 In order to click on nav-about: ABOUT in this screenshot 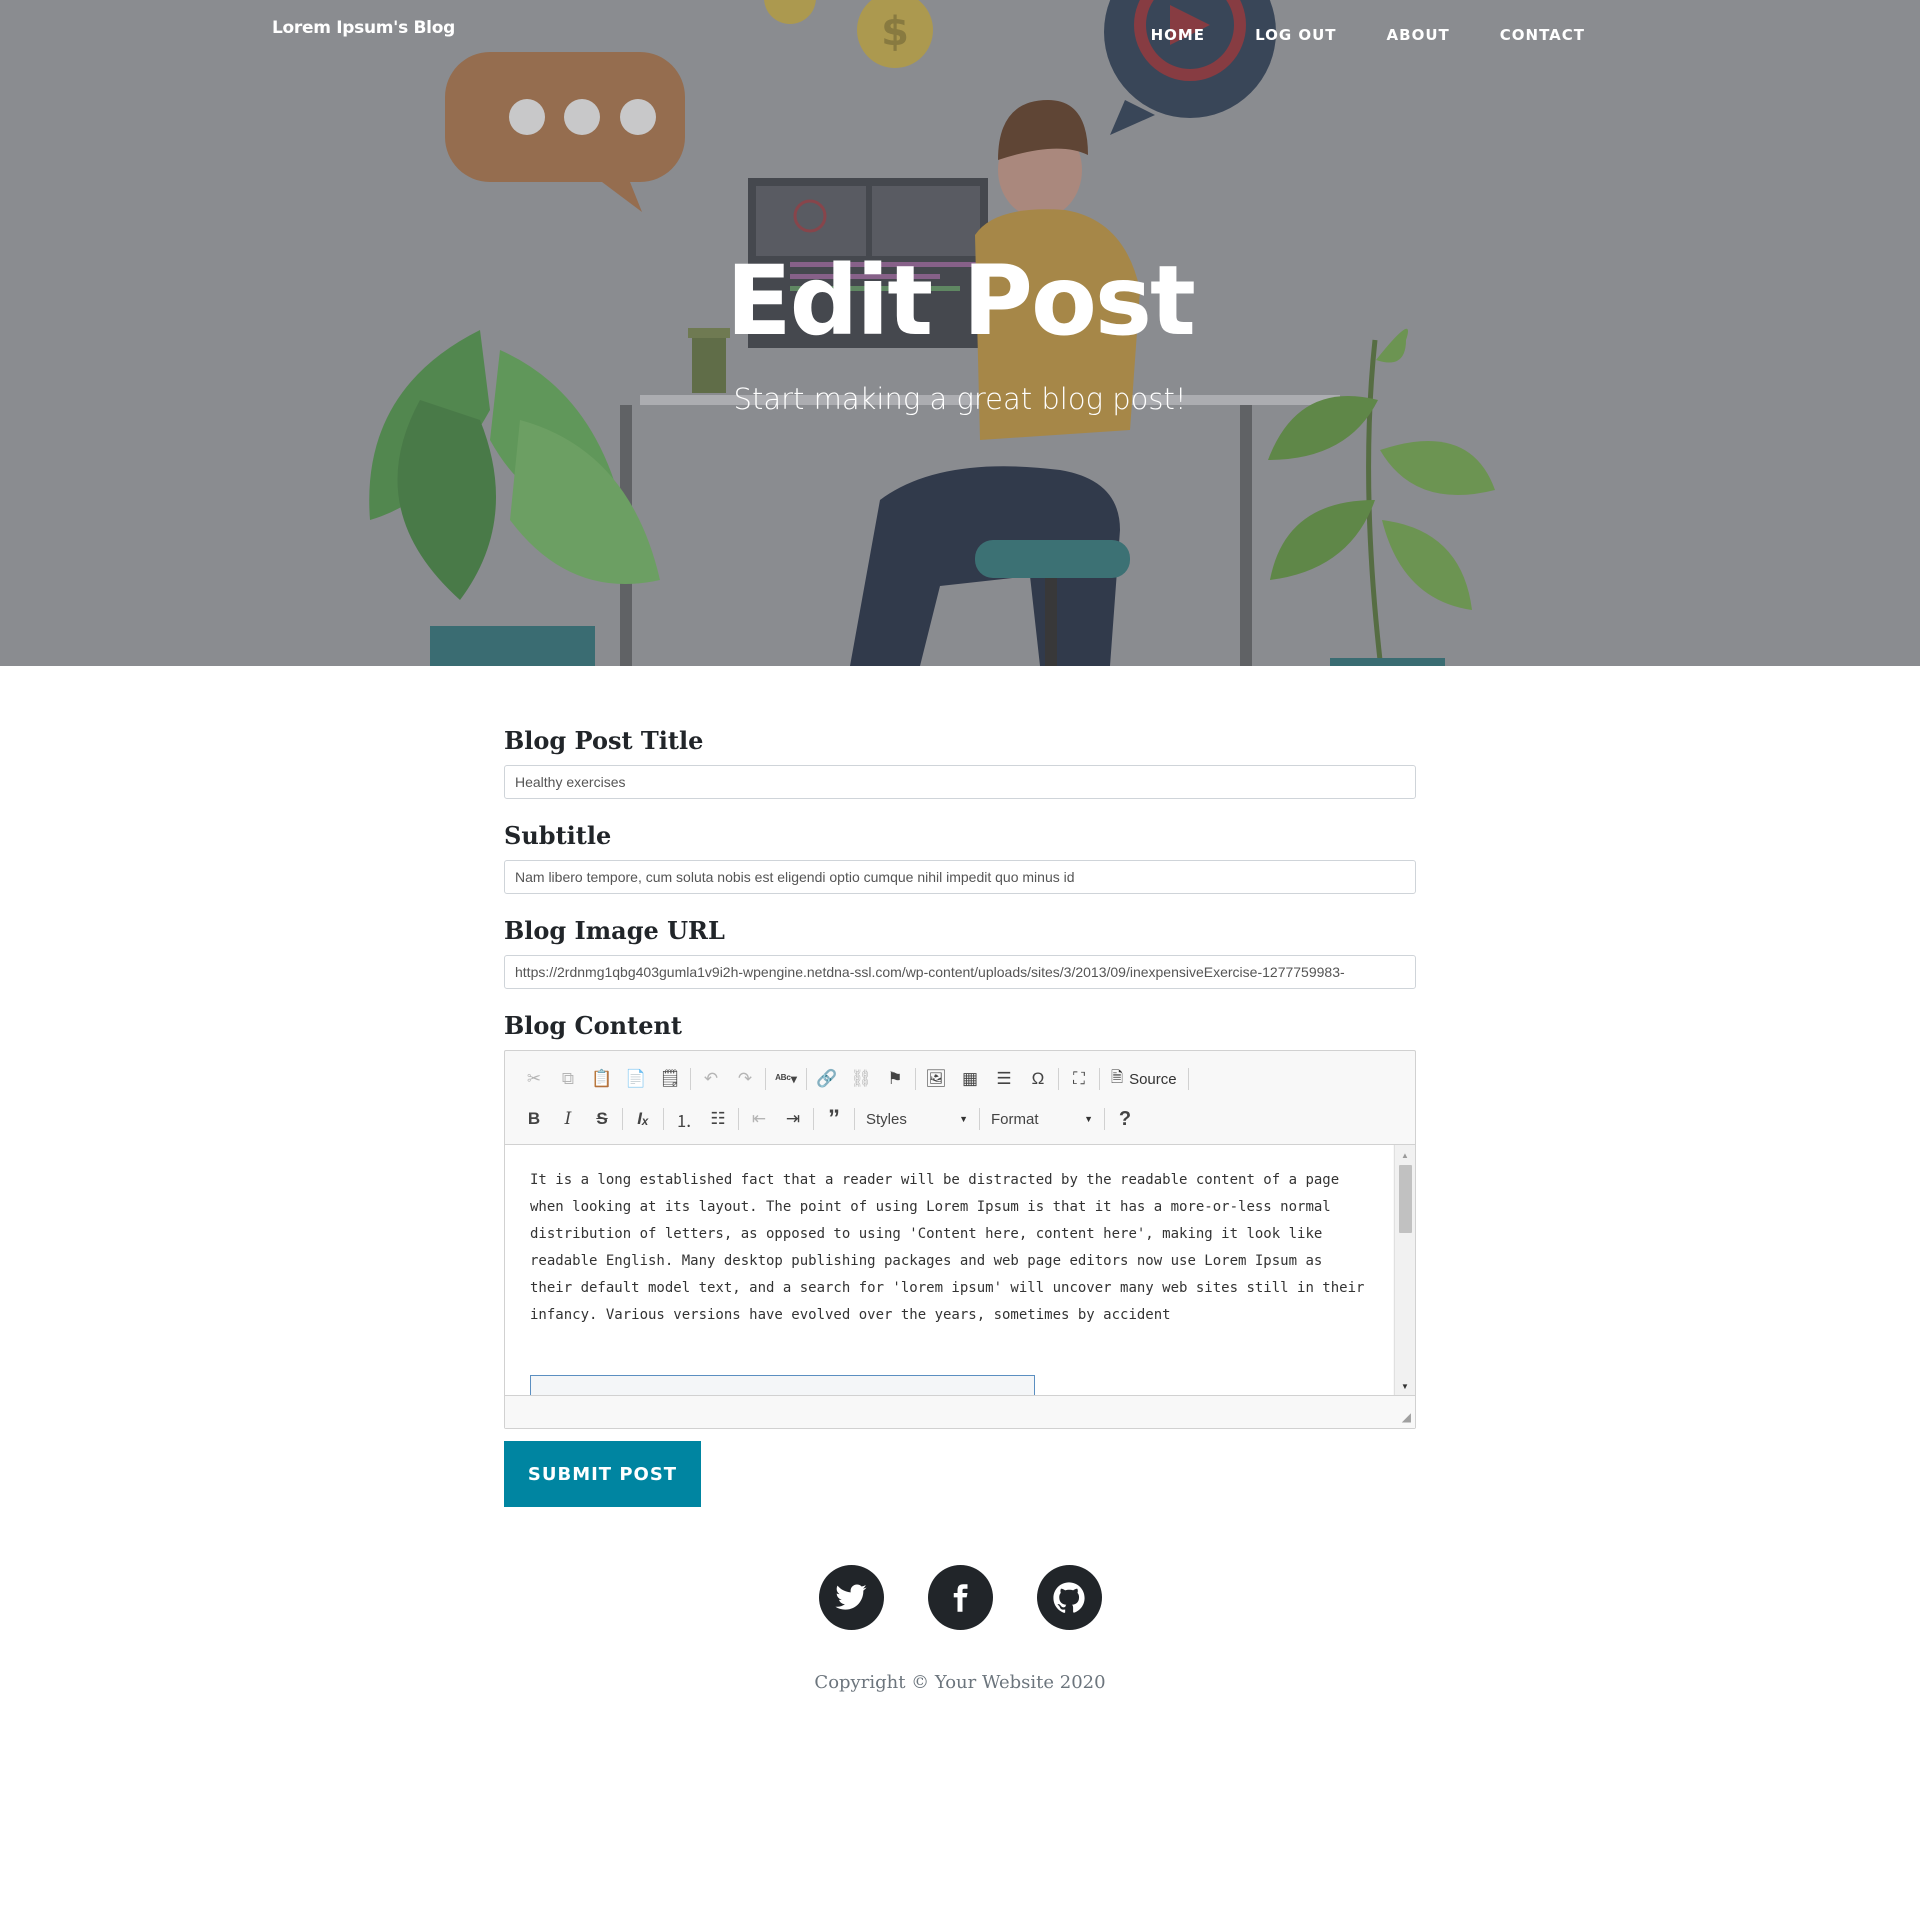, I will do `click(1418, 35)`.